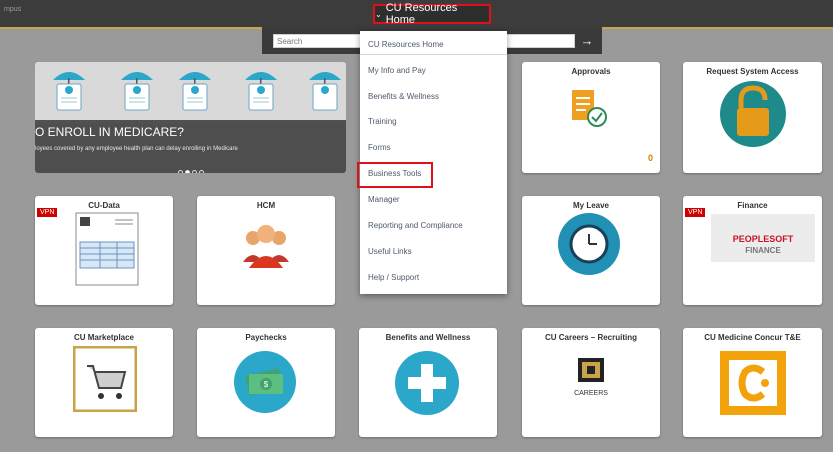 This screenshot has width=833, height=452. What do you see at coordinates (752, 71) in the screenshot?
I see `tile-title: Request System Access` at bounding box center [752, 71].